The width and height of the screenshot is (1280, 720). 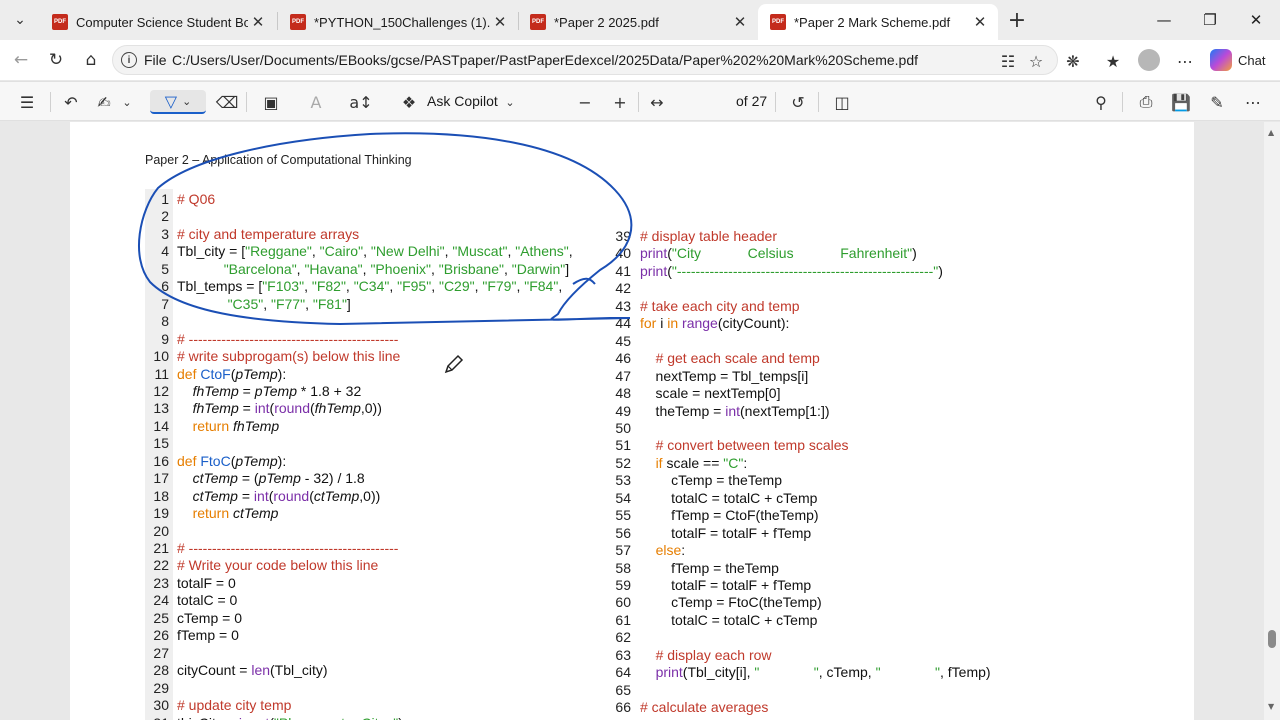 I want to click on tab-3-active: PDF *Paper 2 Mark Scheme.pdf ✕, so click(x=878, y=22).